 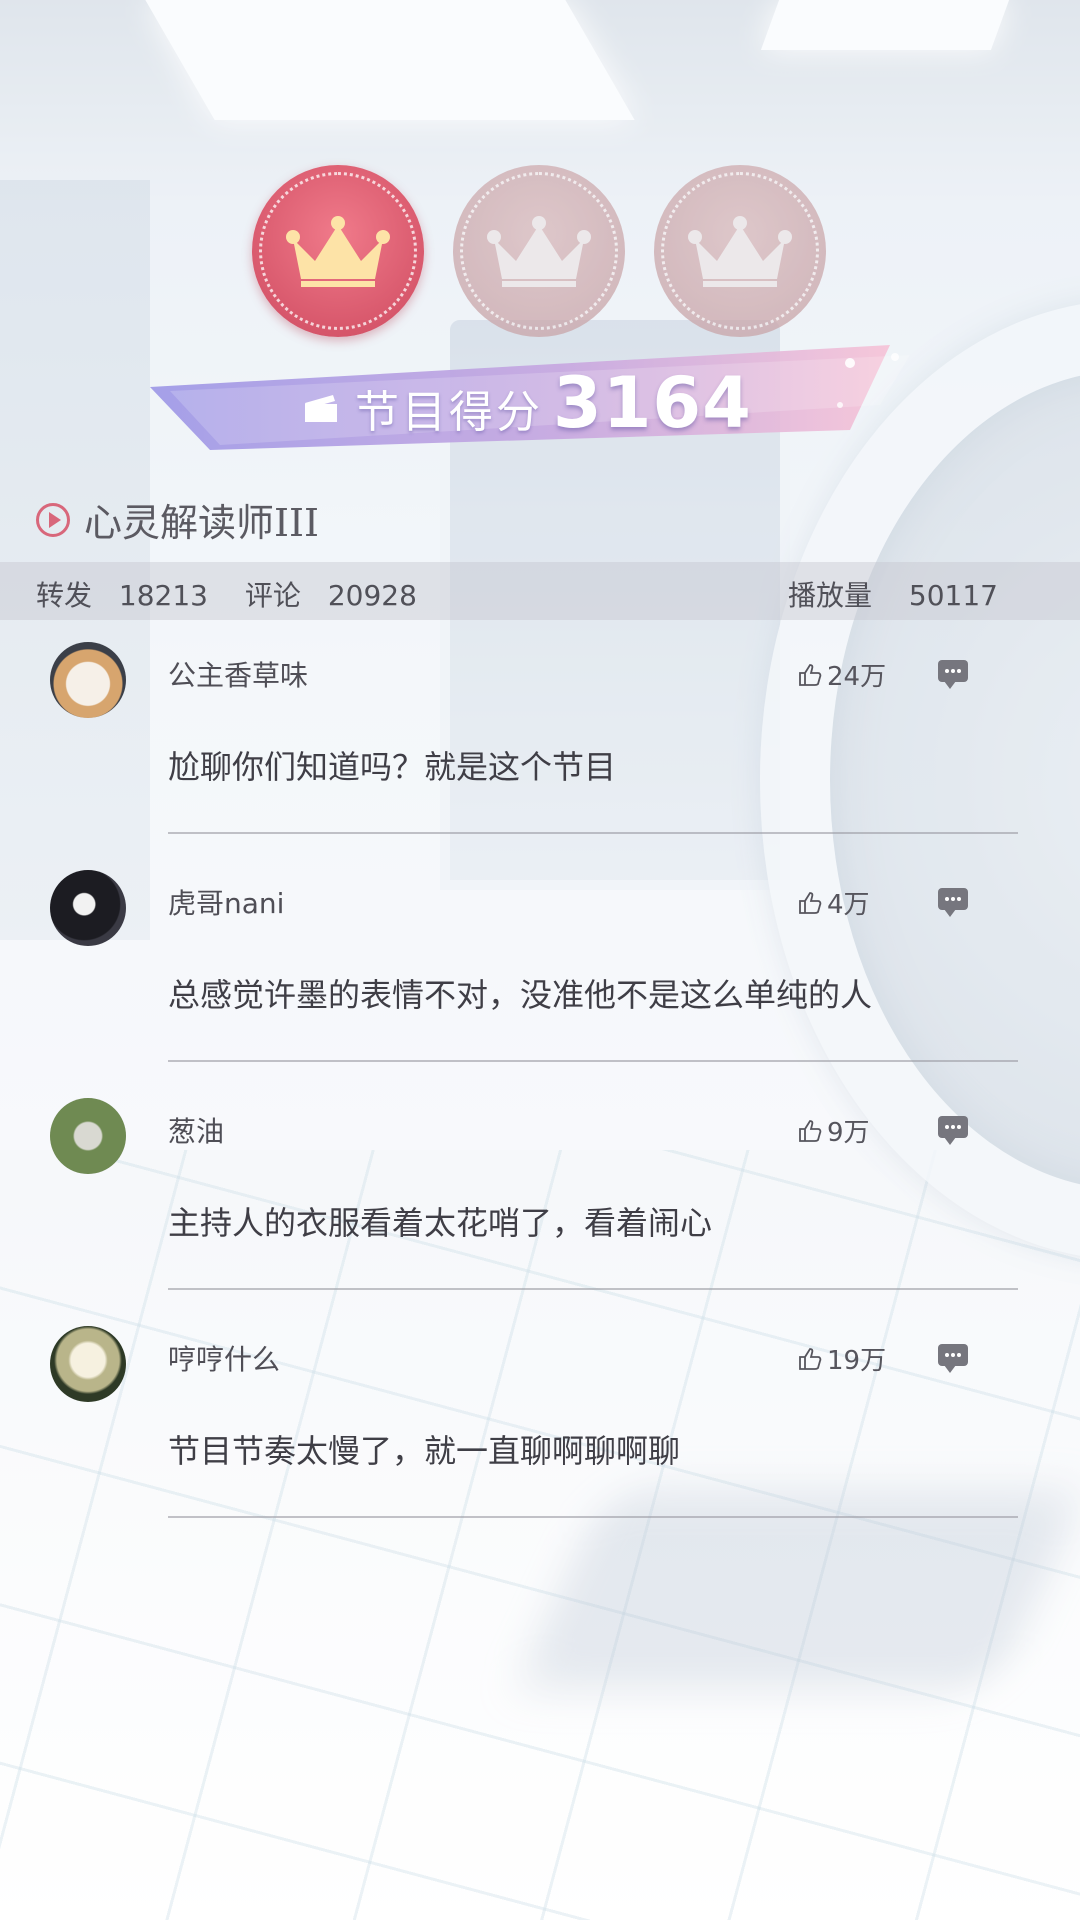 I want to click on like-button: 9万, so click(x=833, y=1130).